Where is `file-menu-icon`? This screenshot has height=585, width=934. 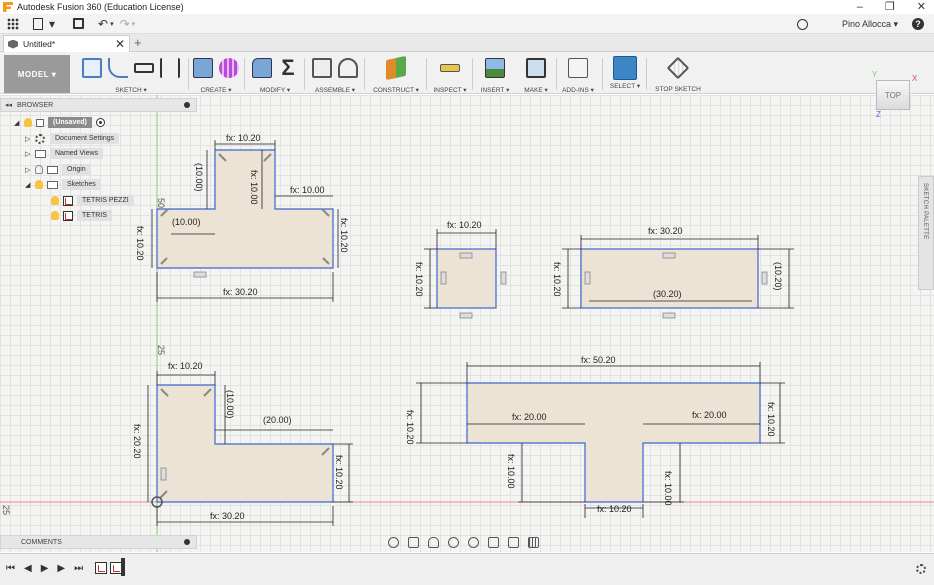 file-menu-icon is located at coordinates (38, 23).